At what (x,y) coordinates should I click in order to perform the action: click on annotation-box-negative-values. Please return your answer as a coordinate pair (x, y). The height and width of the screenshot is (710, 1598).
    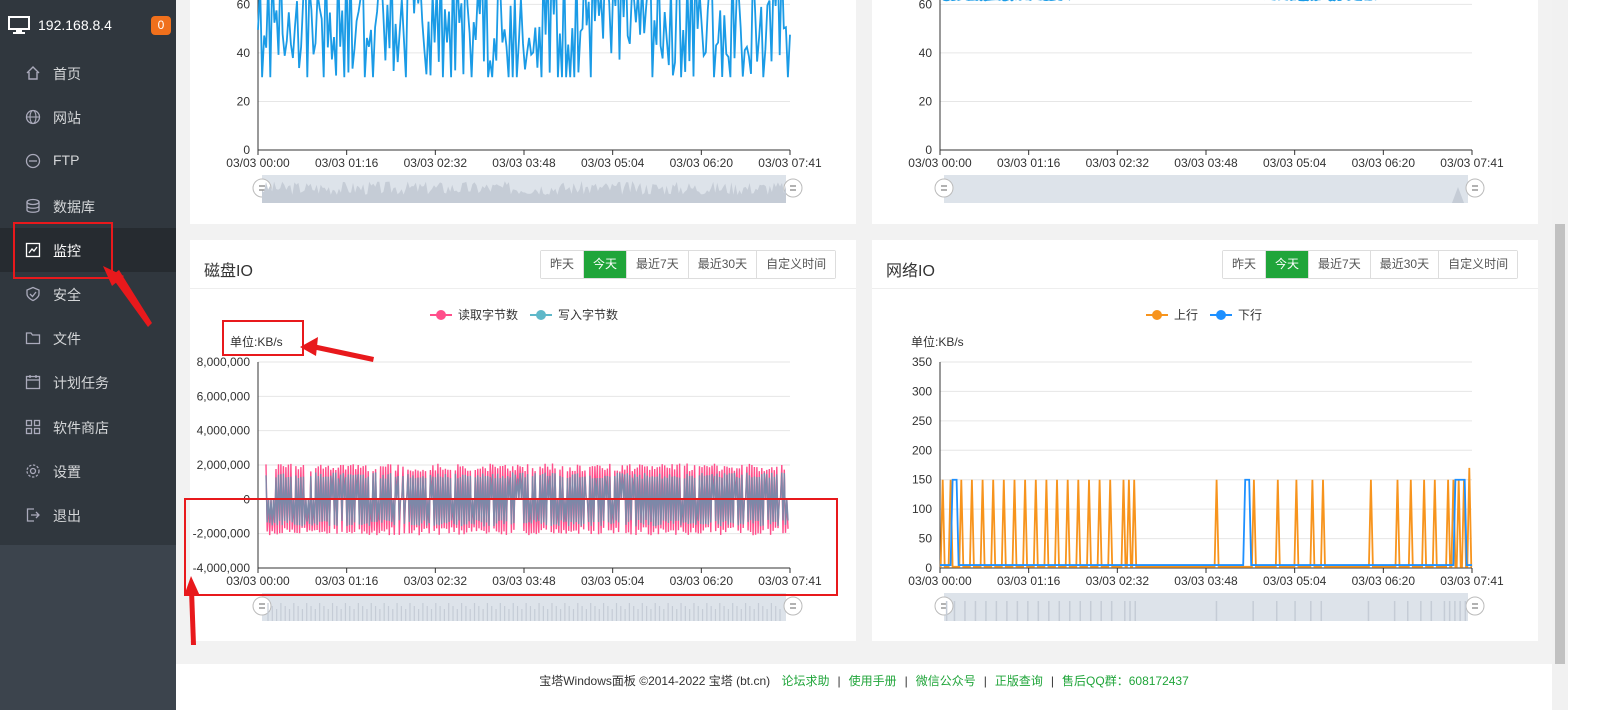
    Looking at the image, I should click on (511, 547).